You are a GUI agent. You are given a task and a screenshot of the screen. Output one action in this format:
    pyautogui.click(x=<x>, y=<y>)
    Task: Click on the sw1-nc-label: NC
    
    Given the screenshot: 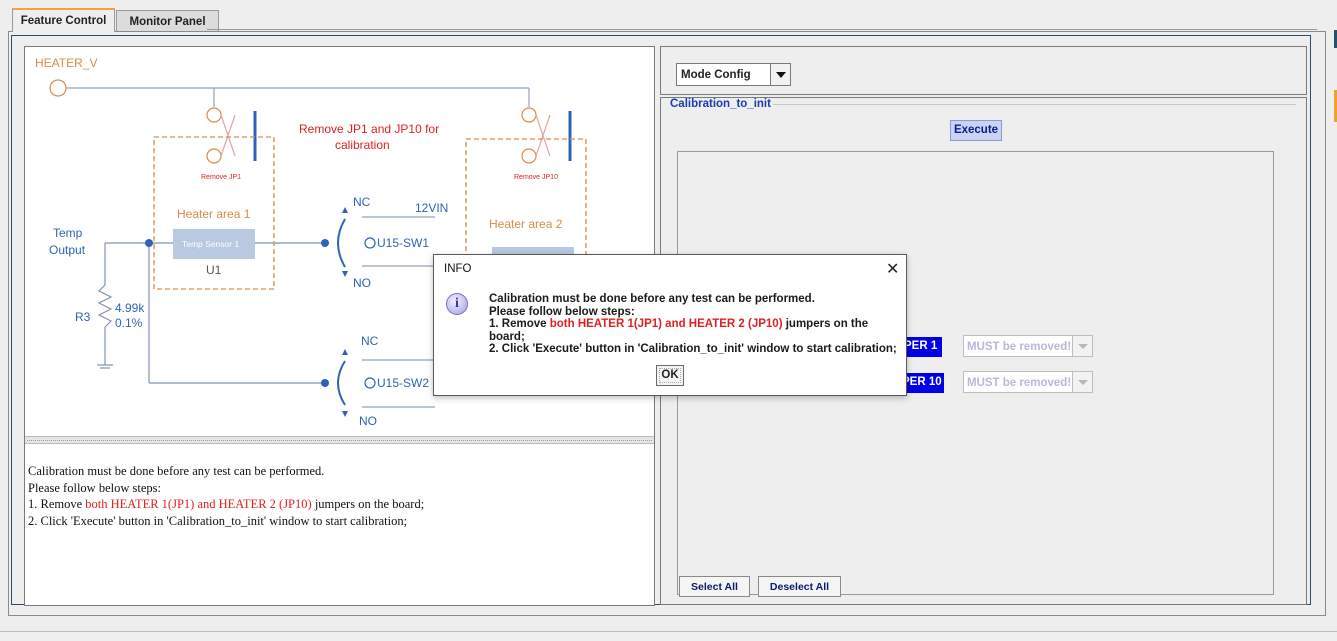 What is the action you would take?
    pyautogui.click(x=362, y=202)
    